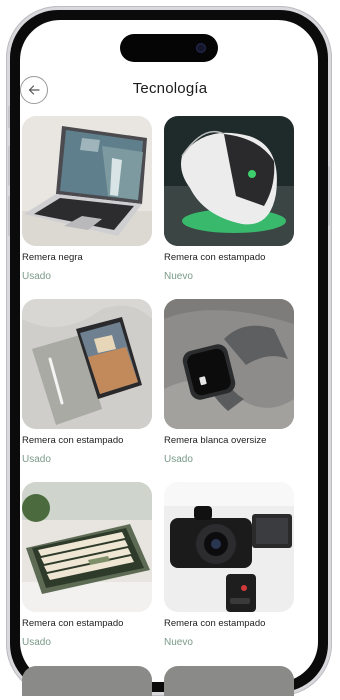  Describe the element at coordinates (52, 257) in the screenshot. I see `product-name: Remera negra` at that location.